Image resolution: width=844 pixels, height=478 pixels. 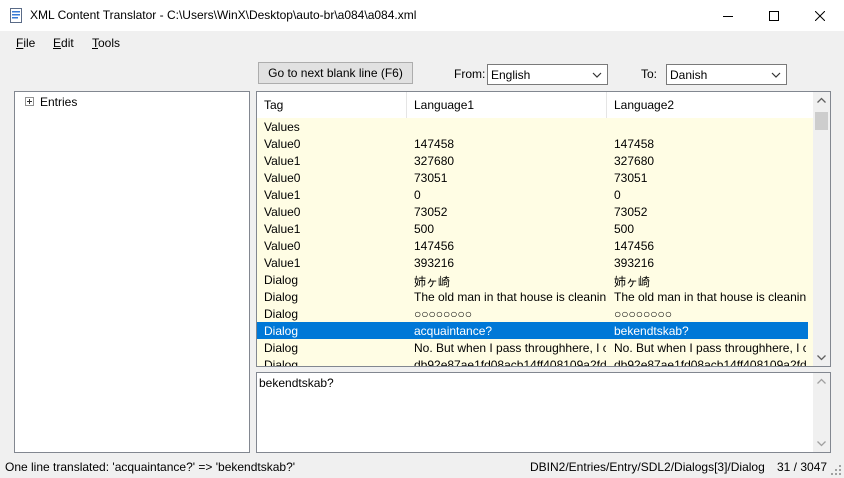 I want to click on chevron-up-icon, so click(x=821, y=100).